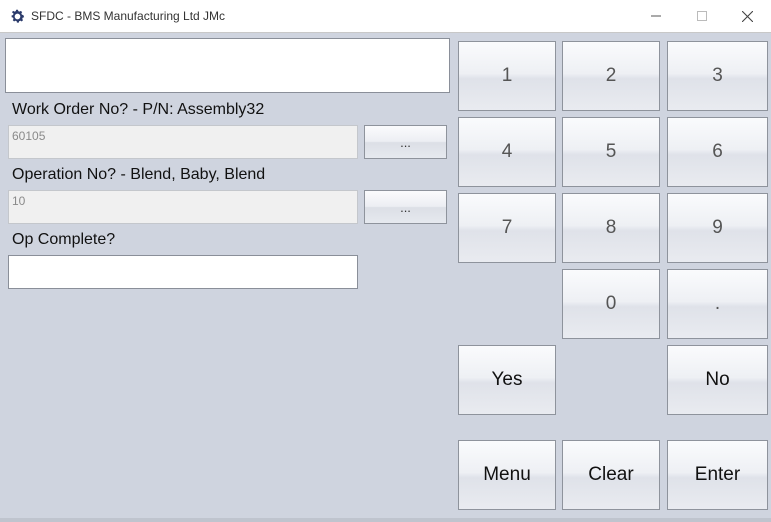 The height and width of the screenshot is (522, 771). I want to click on operation-input: 10, so click(183, 207).